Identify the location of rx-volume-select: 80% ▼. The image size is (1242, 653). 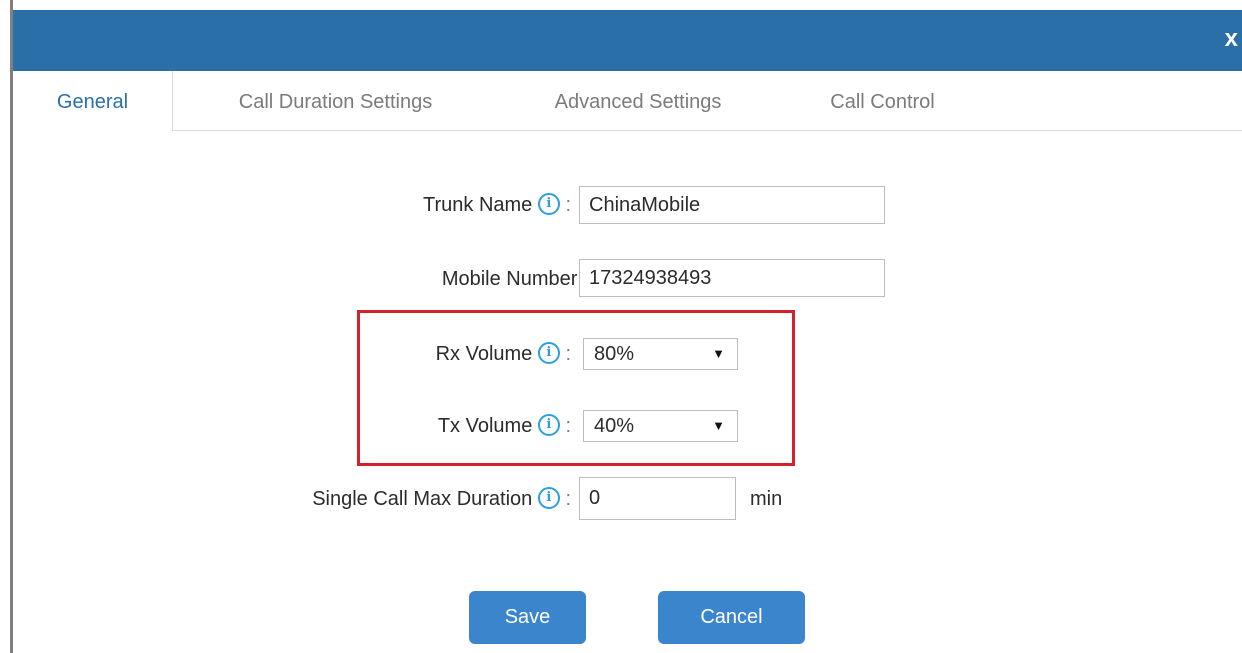
(660, 354).